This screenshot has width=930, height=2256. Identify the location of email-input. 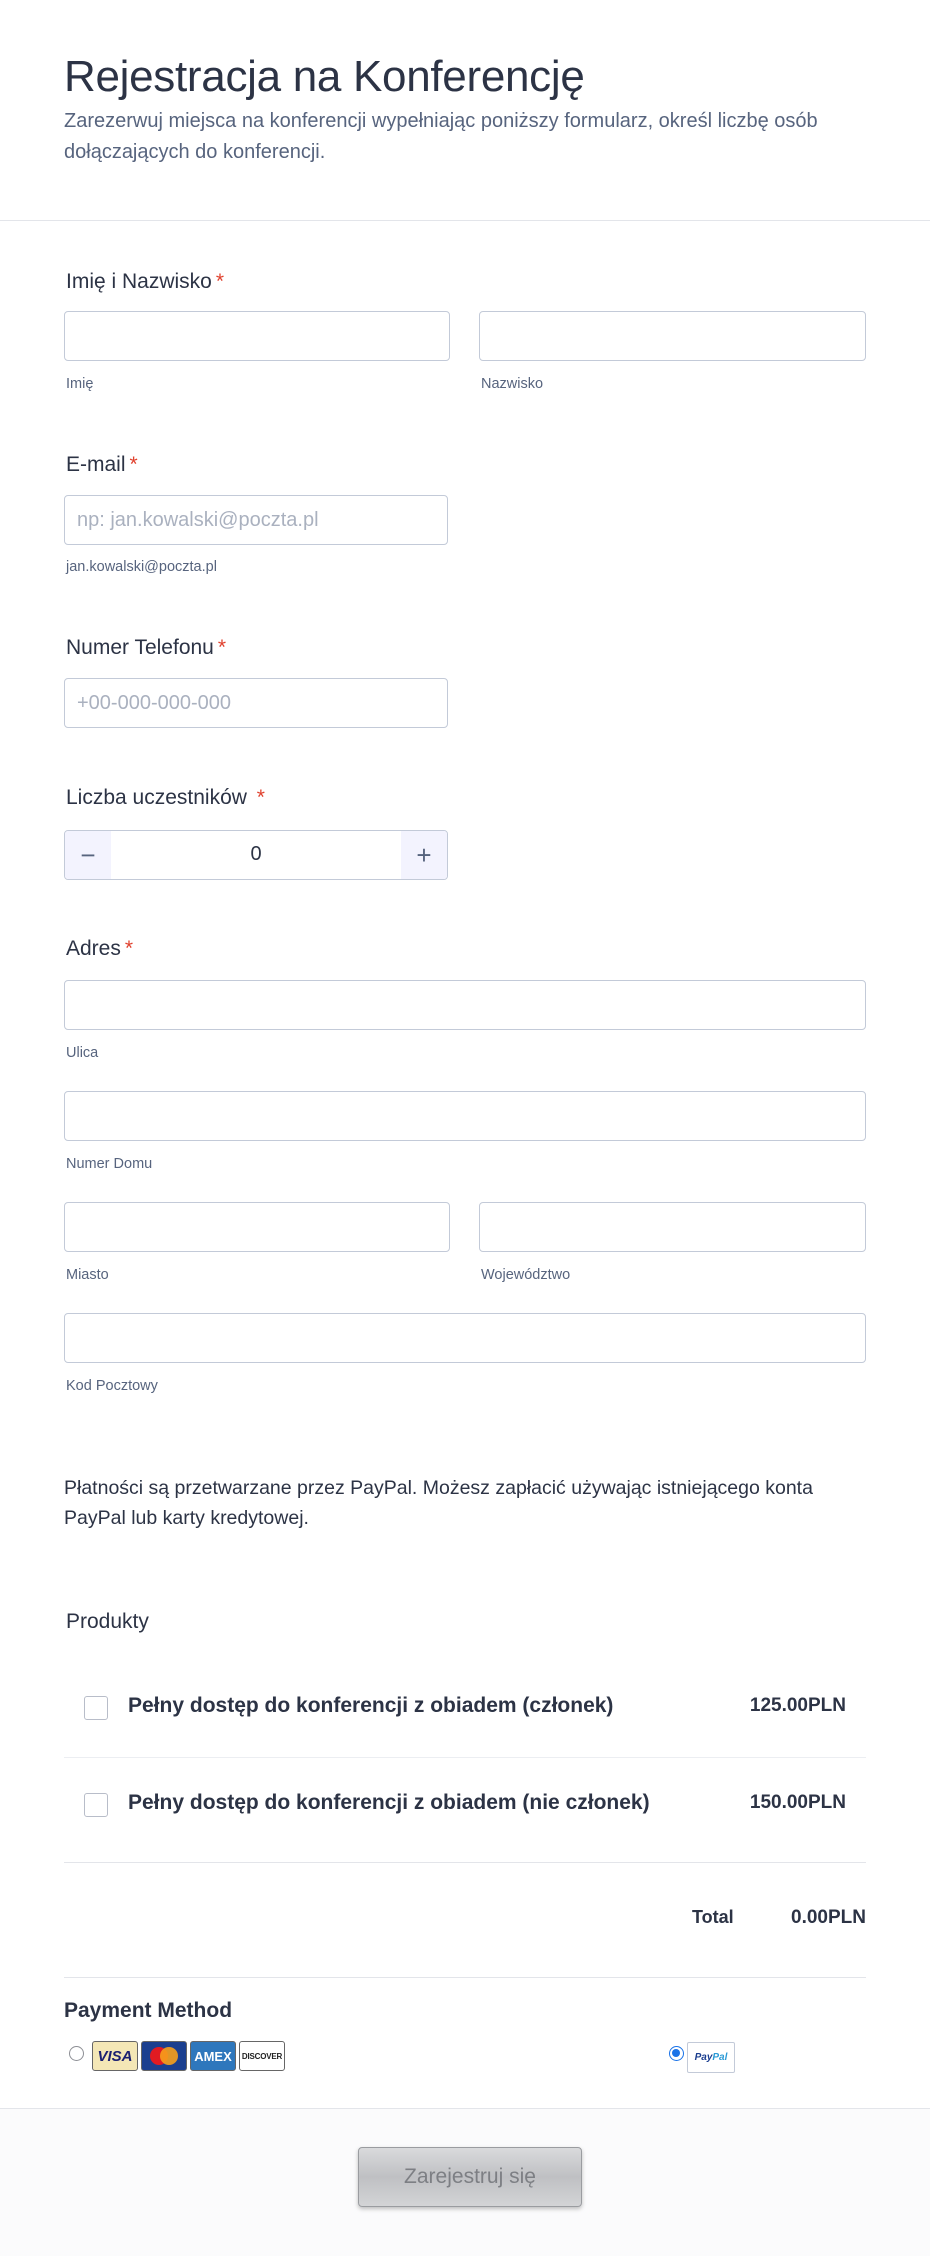
(256, 520).